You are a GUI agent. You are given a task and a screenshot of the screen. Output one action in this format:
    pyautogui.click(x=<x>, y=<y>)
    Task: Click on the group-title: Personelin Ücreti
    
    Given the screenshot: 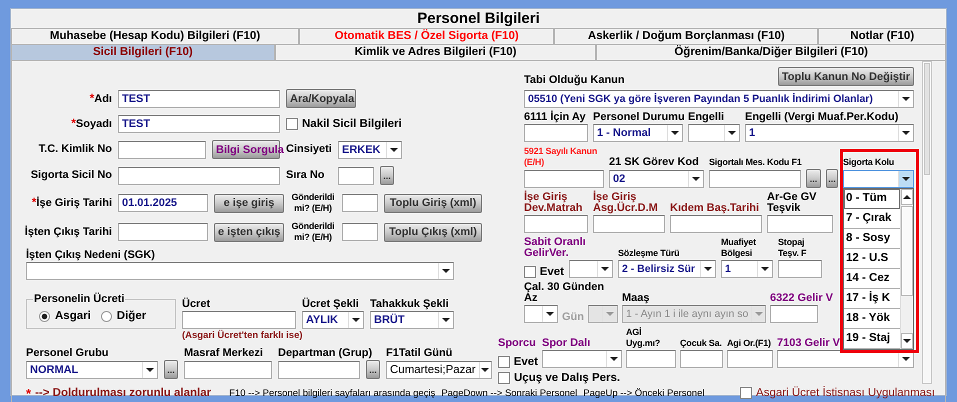 What is the action you would take?
    pyautogui.click(x=79, y=299)
    